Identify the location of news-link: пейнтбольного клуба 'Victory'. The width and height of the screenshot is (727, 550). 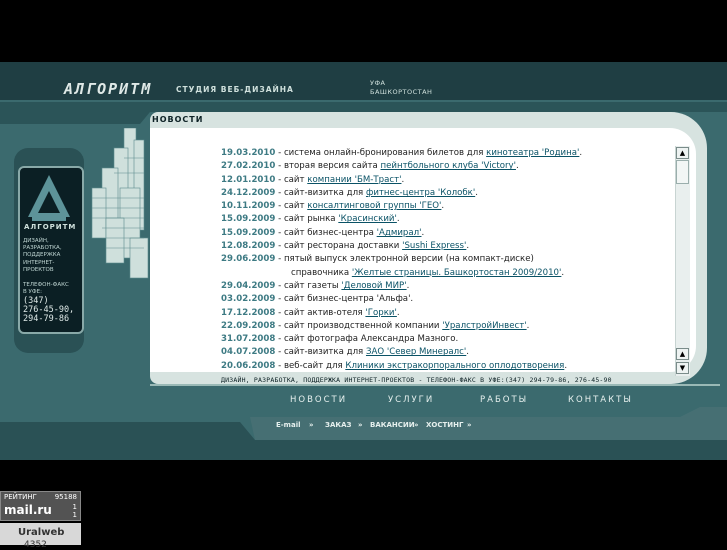
(448, 166).